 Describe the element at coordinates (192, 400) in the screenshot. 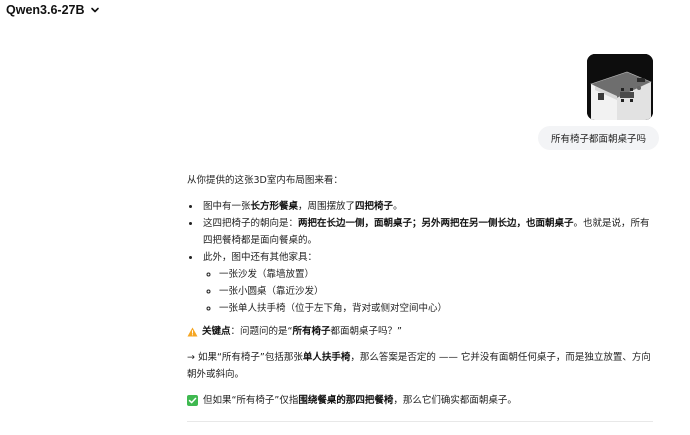

I see `check-box-icon` at that location.